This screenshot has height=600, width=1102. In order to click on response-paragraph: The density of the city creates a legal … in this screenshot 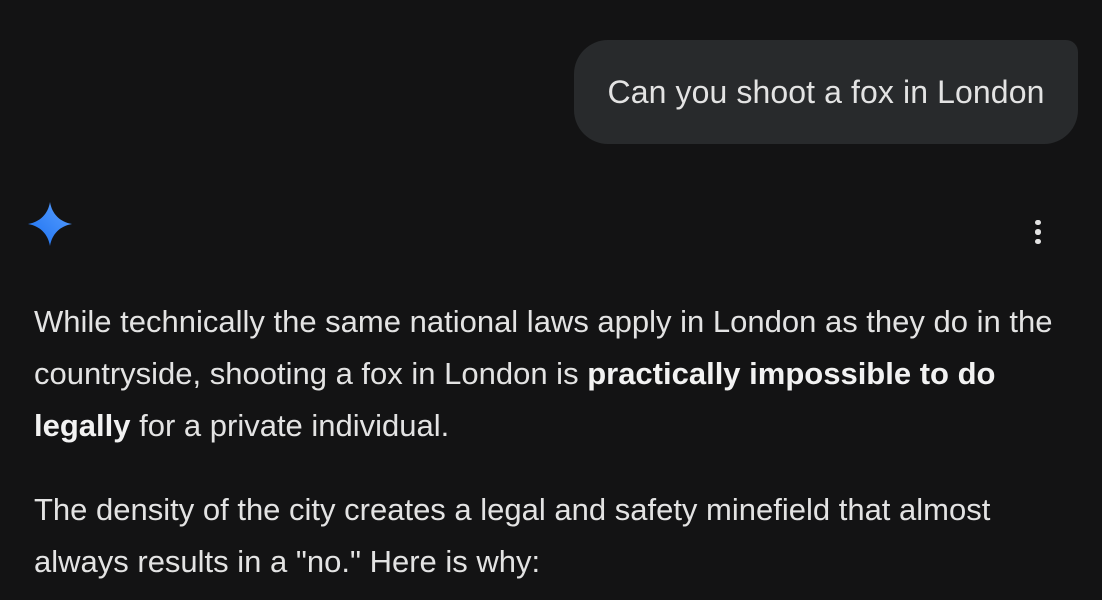, I will do `click(512, 535)`.